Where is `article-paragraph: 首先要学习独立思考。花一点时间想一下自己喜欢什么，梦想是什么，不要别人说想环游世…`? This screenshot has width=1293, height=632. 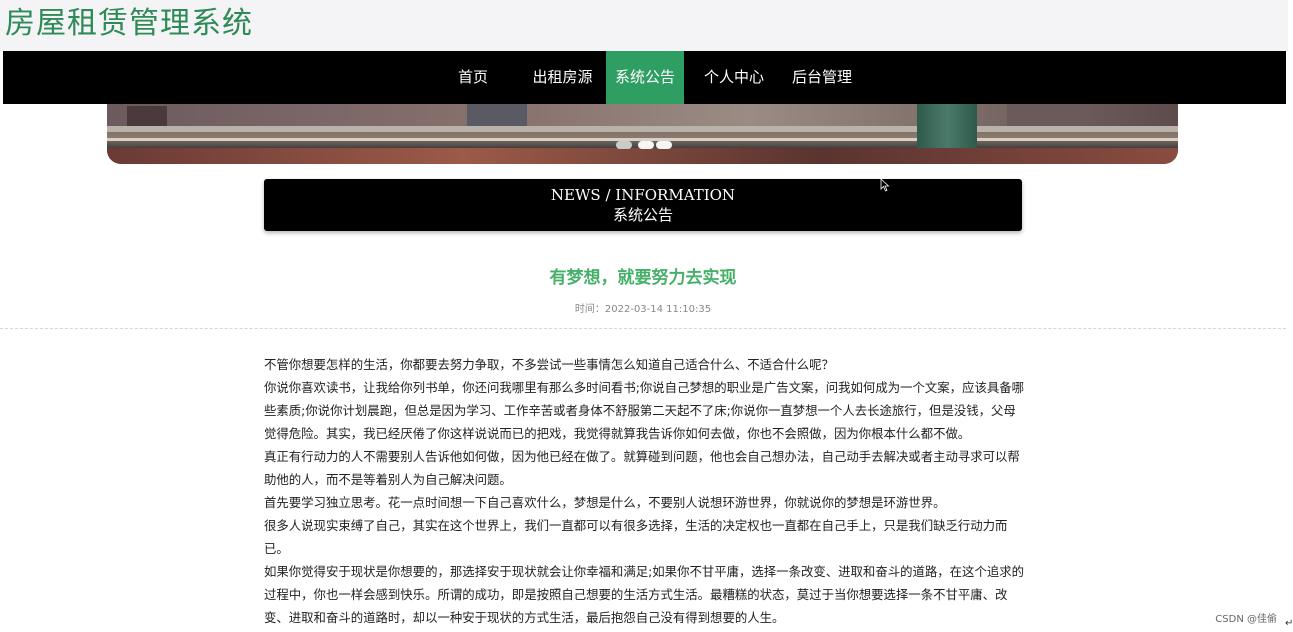 article-paragraph: 首先要学习独立思考。花一点时间想一下自己喜欢什么，梦想是什么，不要别人说想环游世… is located at coordinates (605, 502).